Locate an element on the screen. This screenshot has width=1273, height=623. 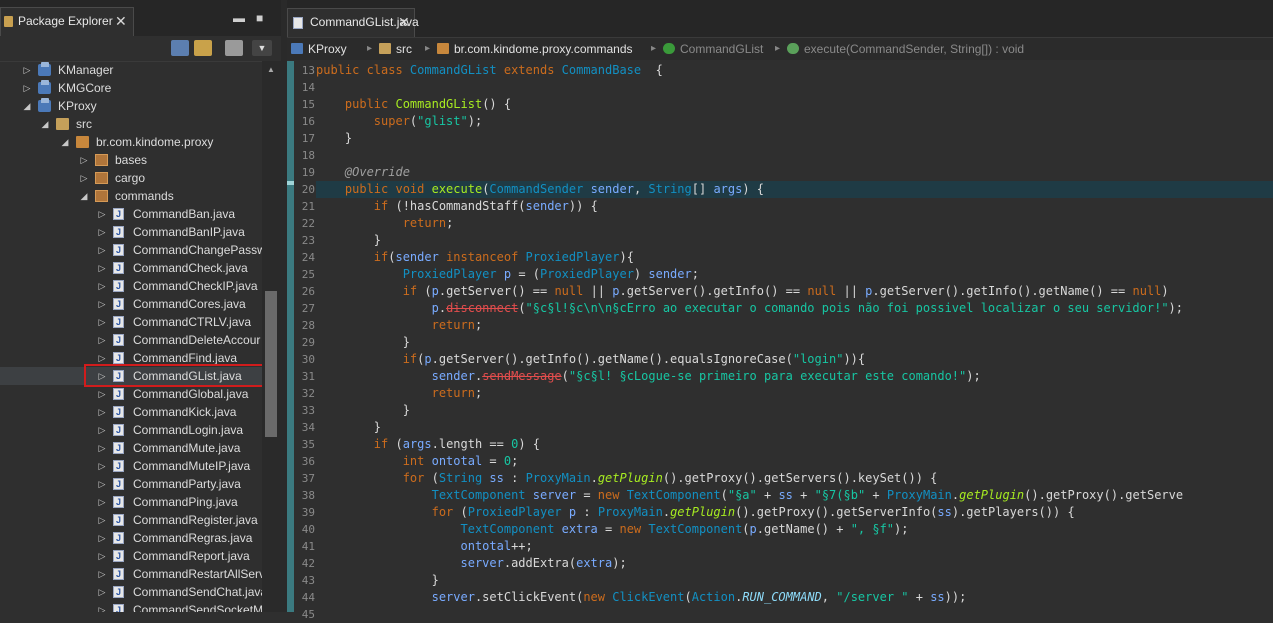
tree-item: ▷ CommandKick.java is located at coordinates (131, 412).